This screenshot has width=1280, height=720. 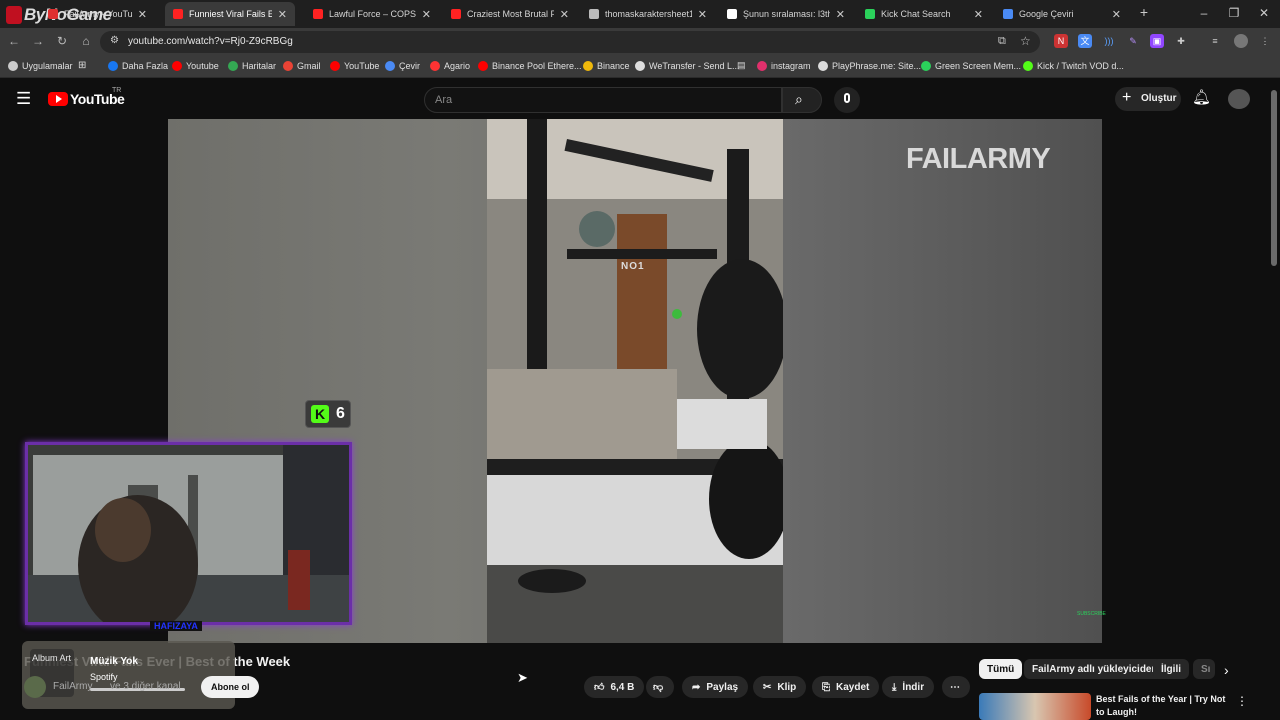 I want to click on extension-pen-icon: ✎, so click(x=1133, y=41).